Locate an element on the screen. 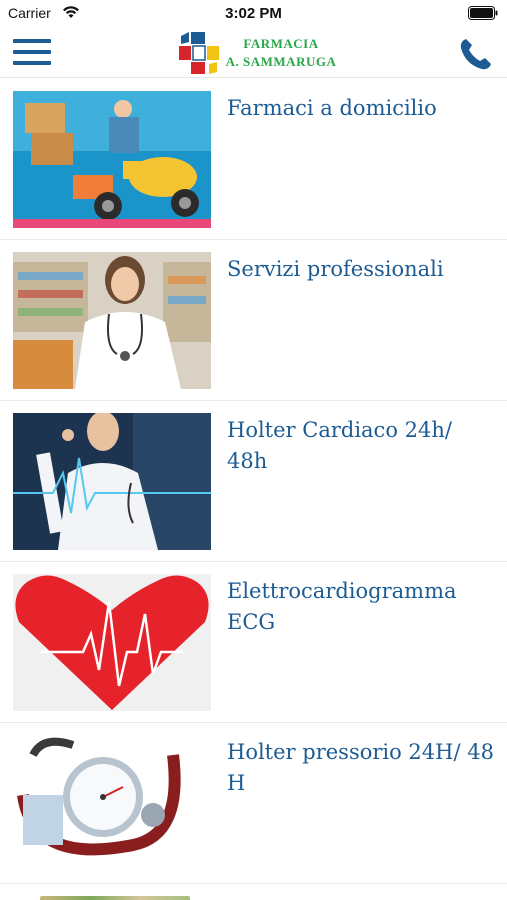 Image resolution: width=507 pixels, height=900 pixels. item-title: Holter Cardiaco 24h/ 48h is located at coordinates (339, 445).